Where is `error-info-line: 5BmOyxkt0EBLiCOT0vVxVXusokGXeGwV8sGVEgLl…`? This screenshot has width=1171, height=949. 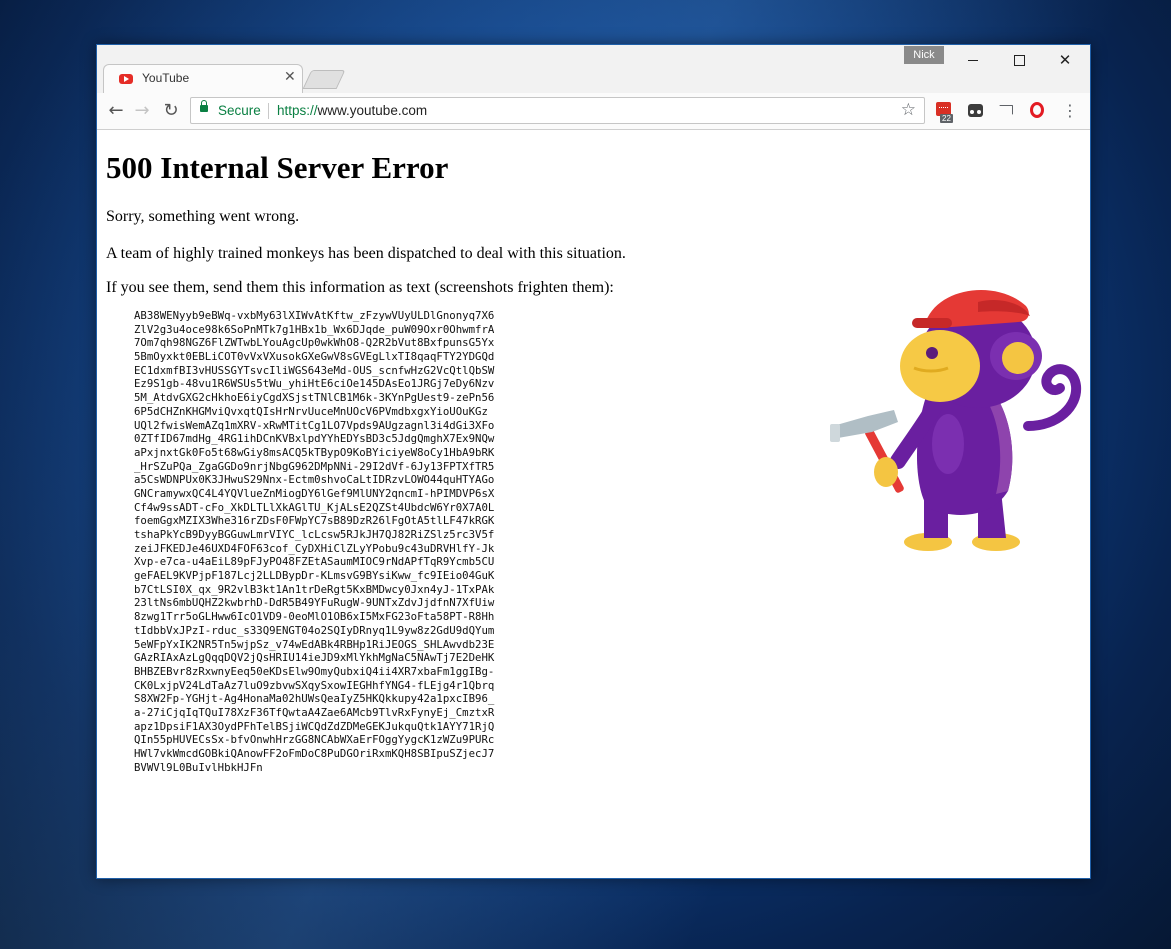 error-info-line: 5BmOyxkt0EBLiCOT0vVxVXusokGXeGwV8sGVEgLl… is located at coordinates (314, 357).